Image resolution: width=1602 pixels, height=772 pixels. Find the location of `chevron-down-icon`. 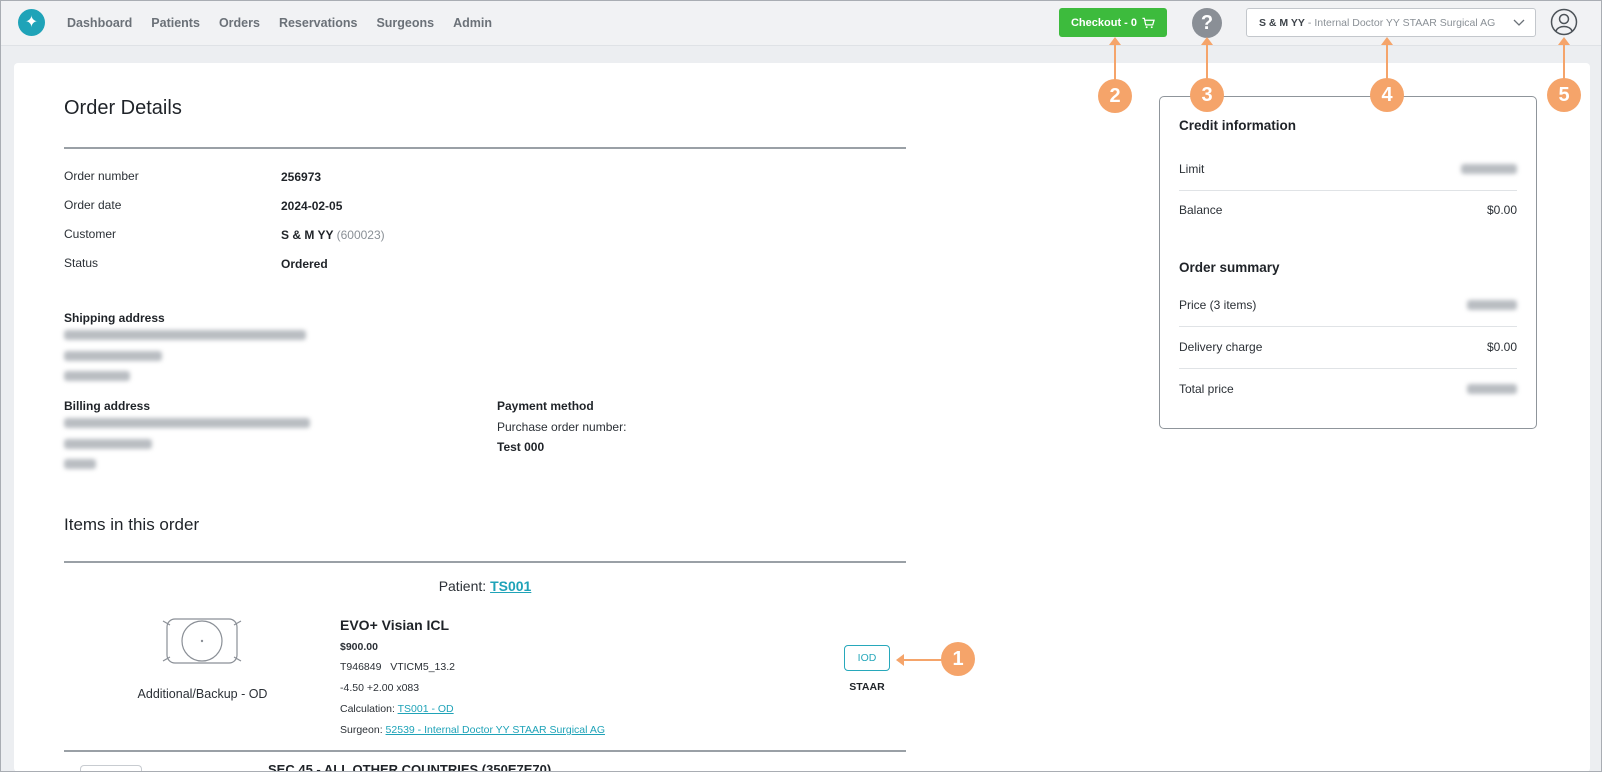

chevron-down-icon is located at coordinates (1519, 22).